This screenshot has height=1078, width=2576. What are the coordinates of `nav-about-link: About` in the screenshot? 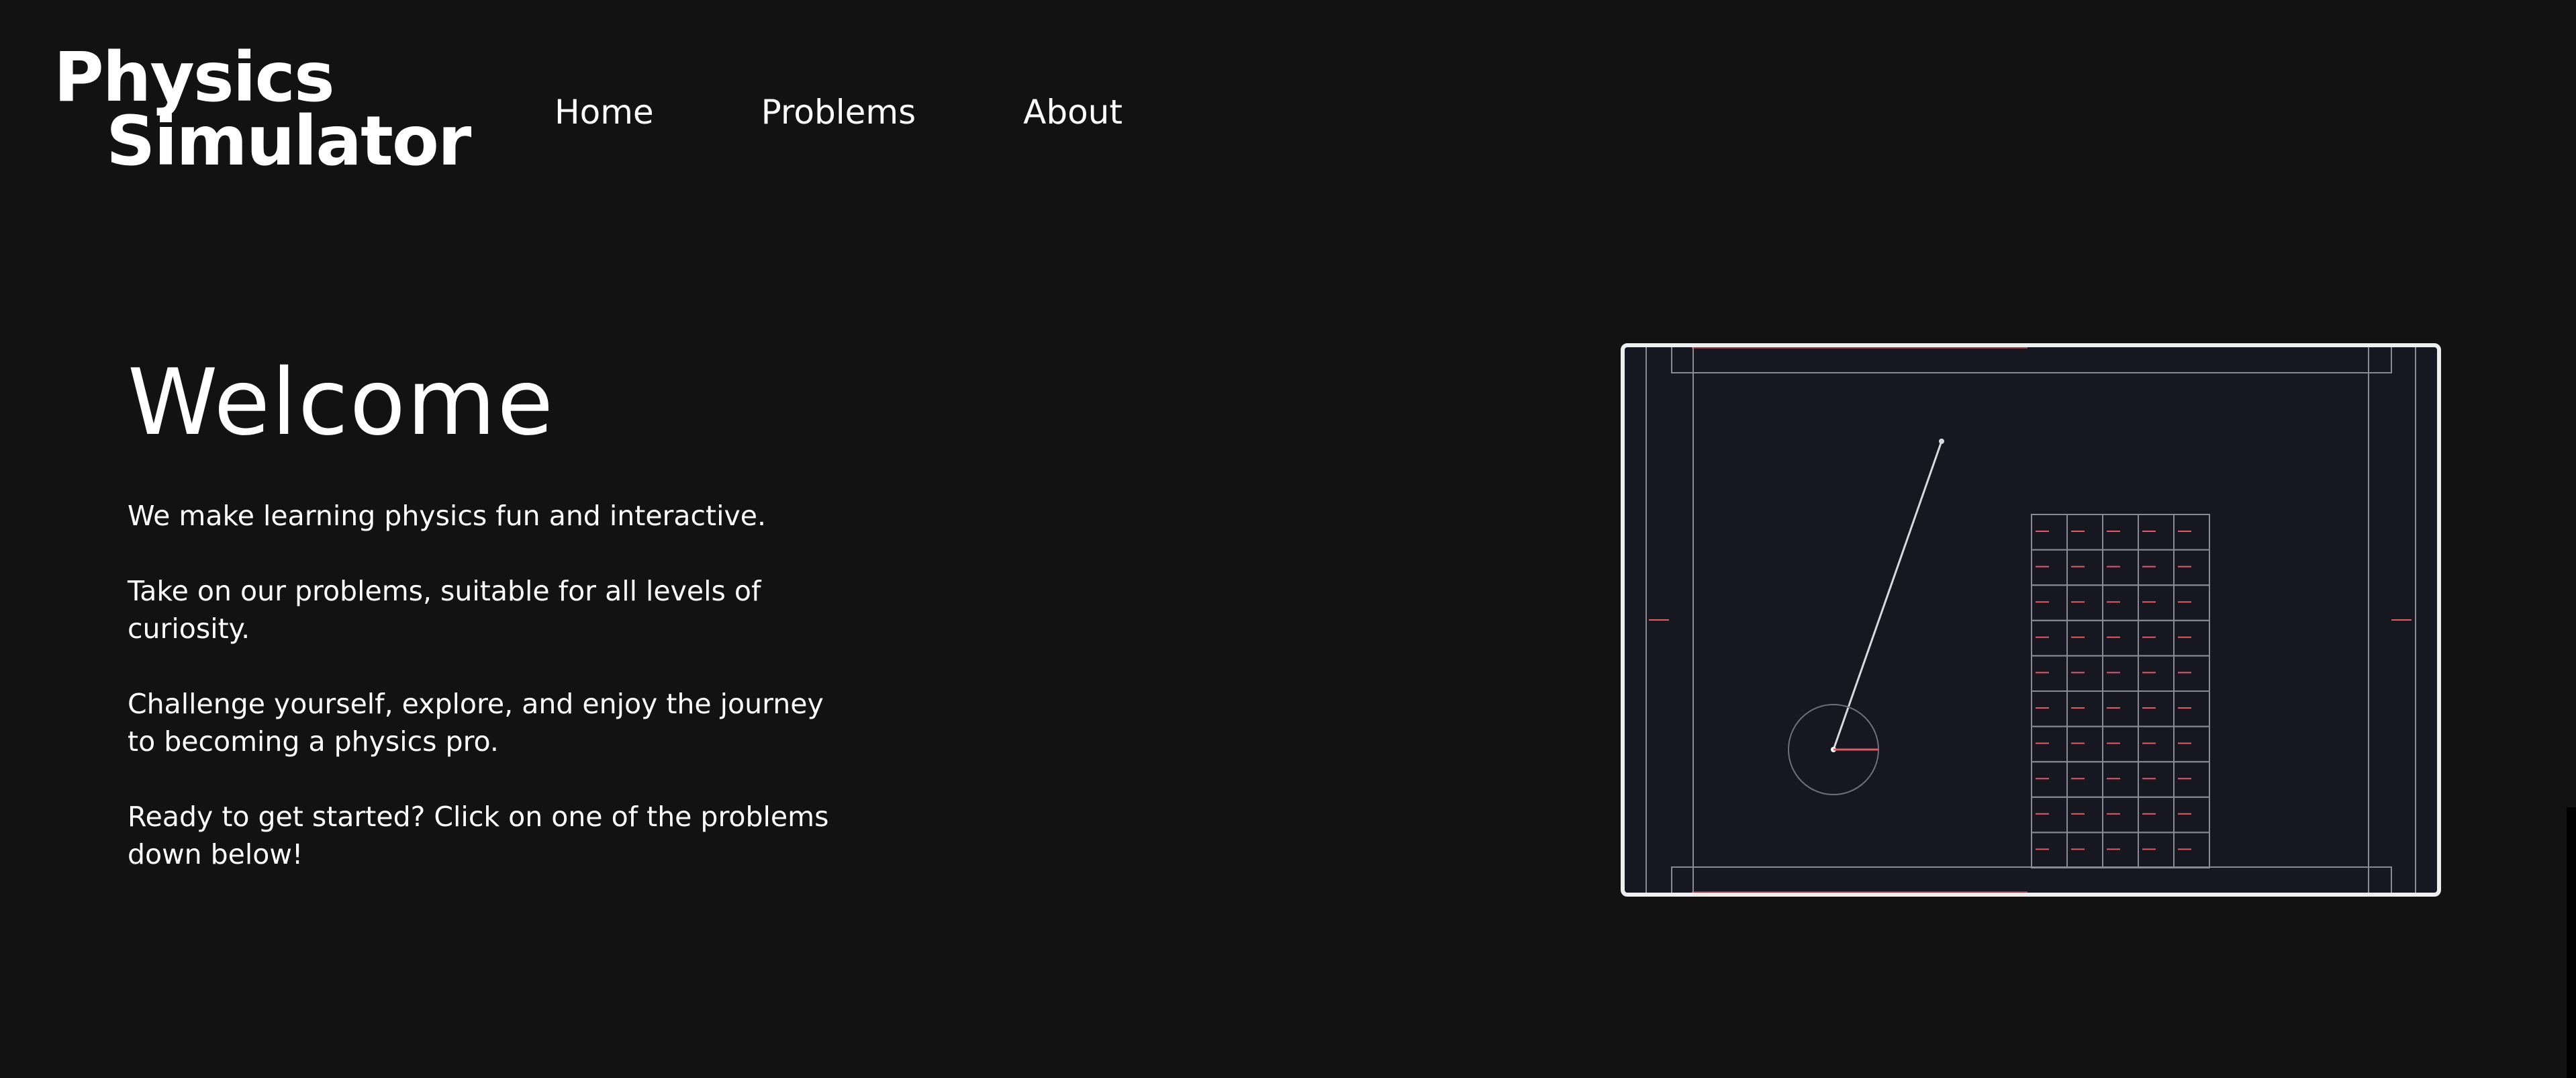 It's located at (1073, 113).